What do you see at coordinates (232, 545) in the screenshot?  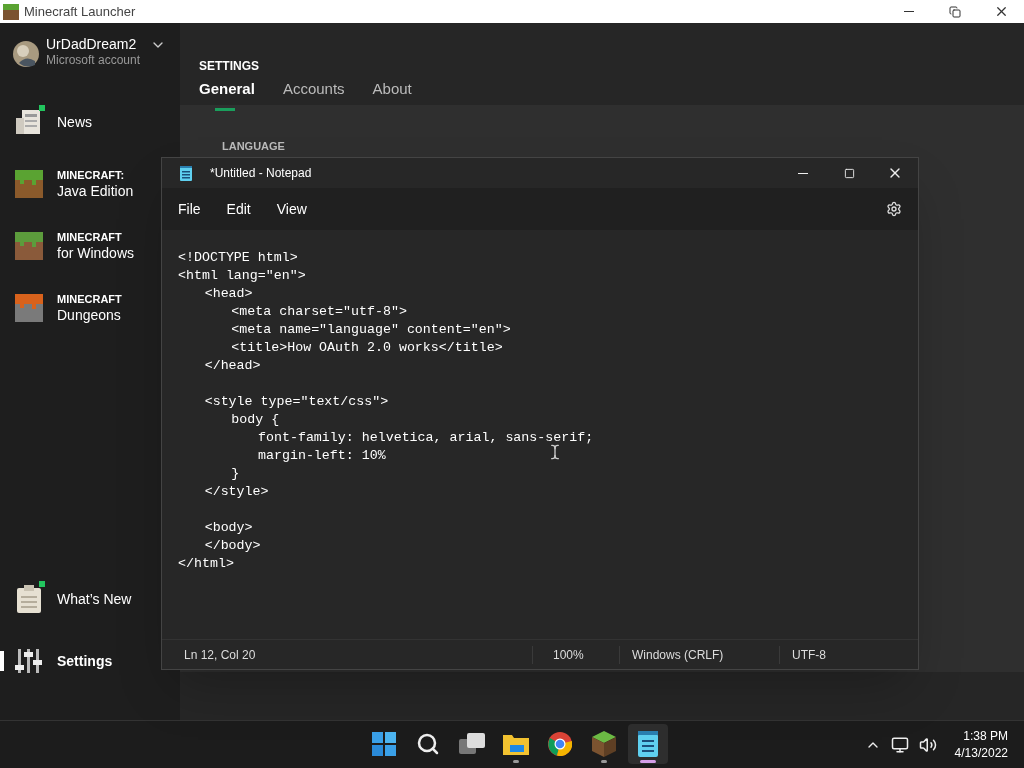 I see `code-line: </body>` at bounding box center [232, 545].